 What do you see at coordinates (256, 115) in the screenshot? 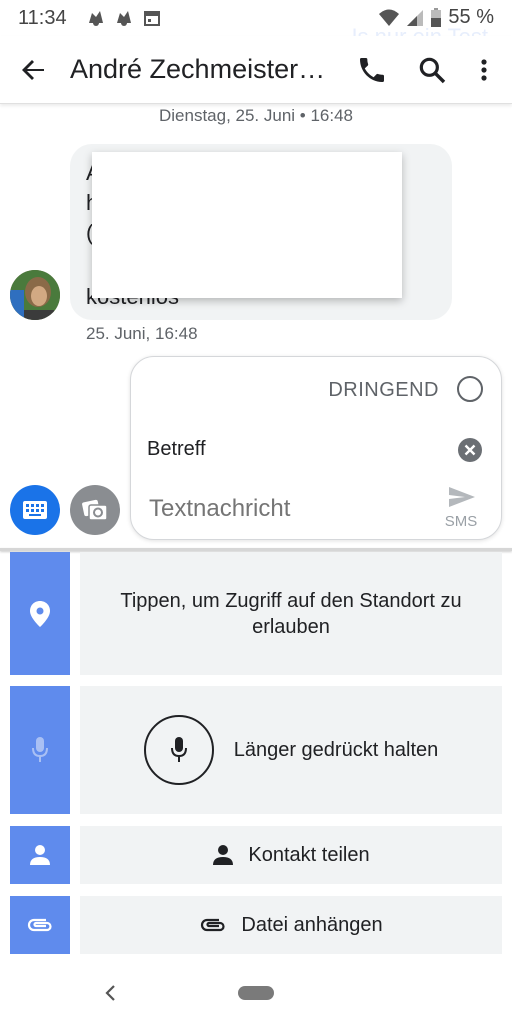
I see `date-separator: Dienstag, 25. Juni • 16:48` at bounding box center [256, 115].